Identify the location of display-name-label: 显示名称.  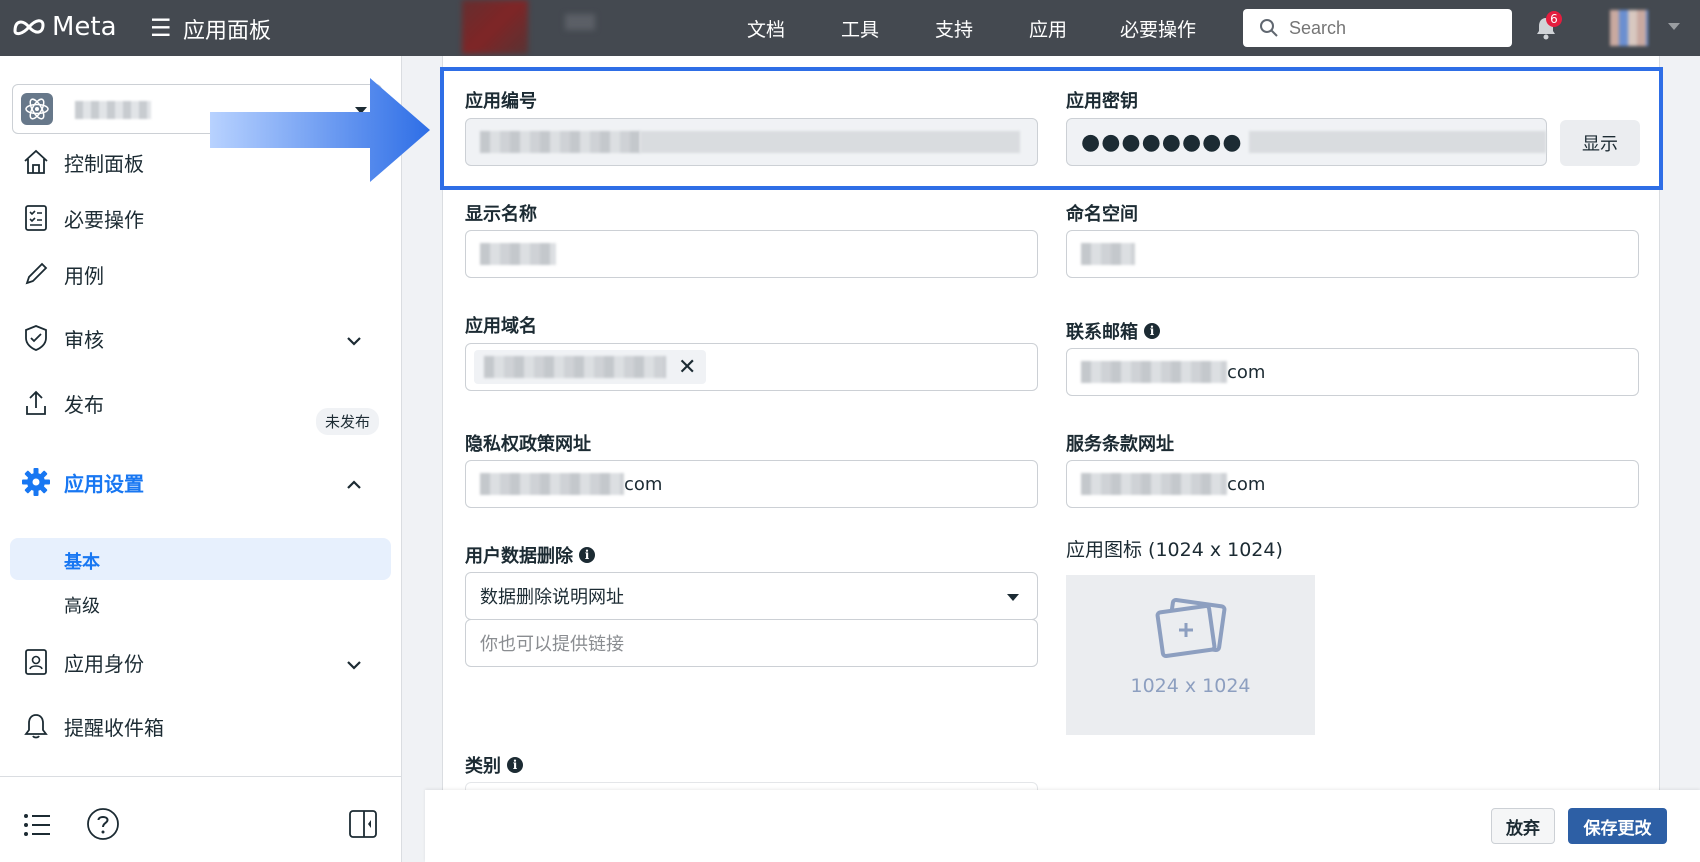
(501, 214).